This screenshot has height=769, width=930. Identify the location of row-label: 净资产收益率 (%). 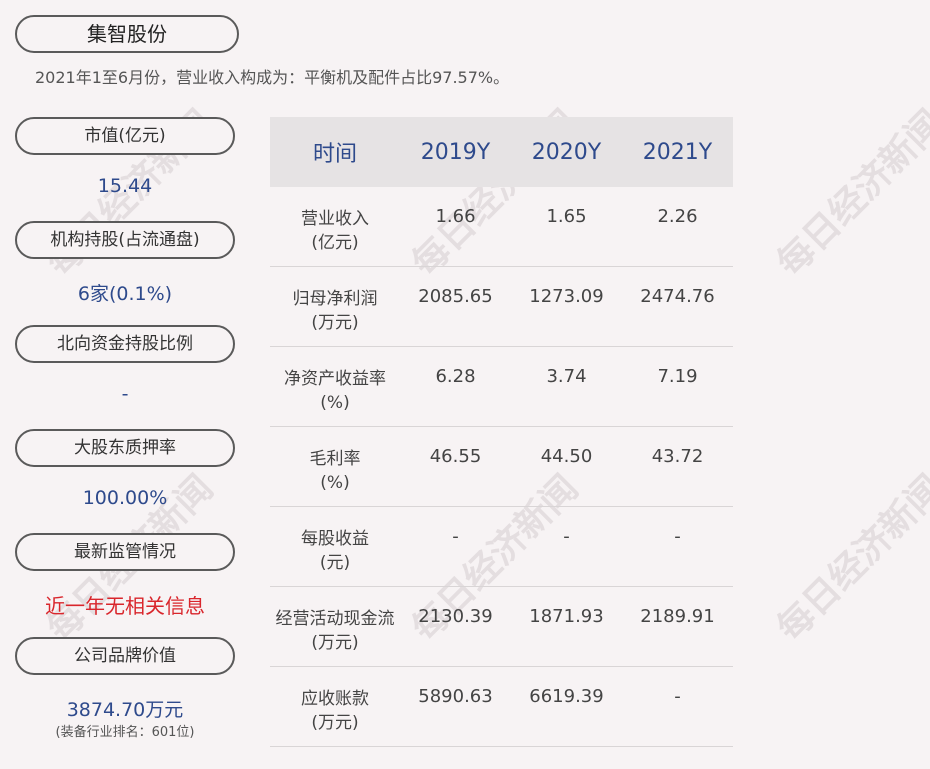
(335, 391).